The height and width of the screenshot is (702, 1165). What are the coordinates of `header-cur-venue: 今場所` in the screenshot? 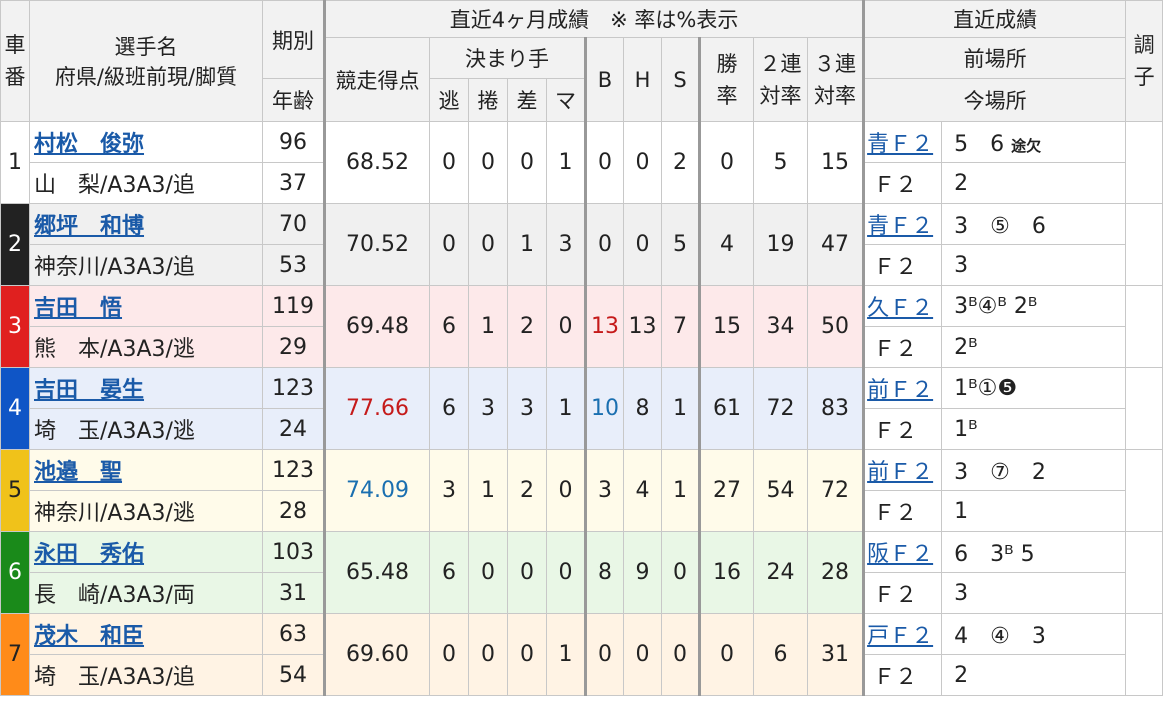 It's located at (994, 100).